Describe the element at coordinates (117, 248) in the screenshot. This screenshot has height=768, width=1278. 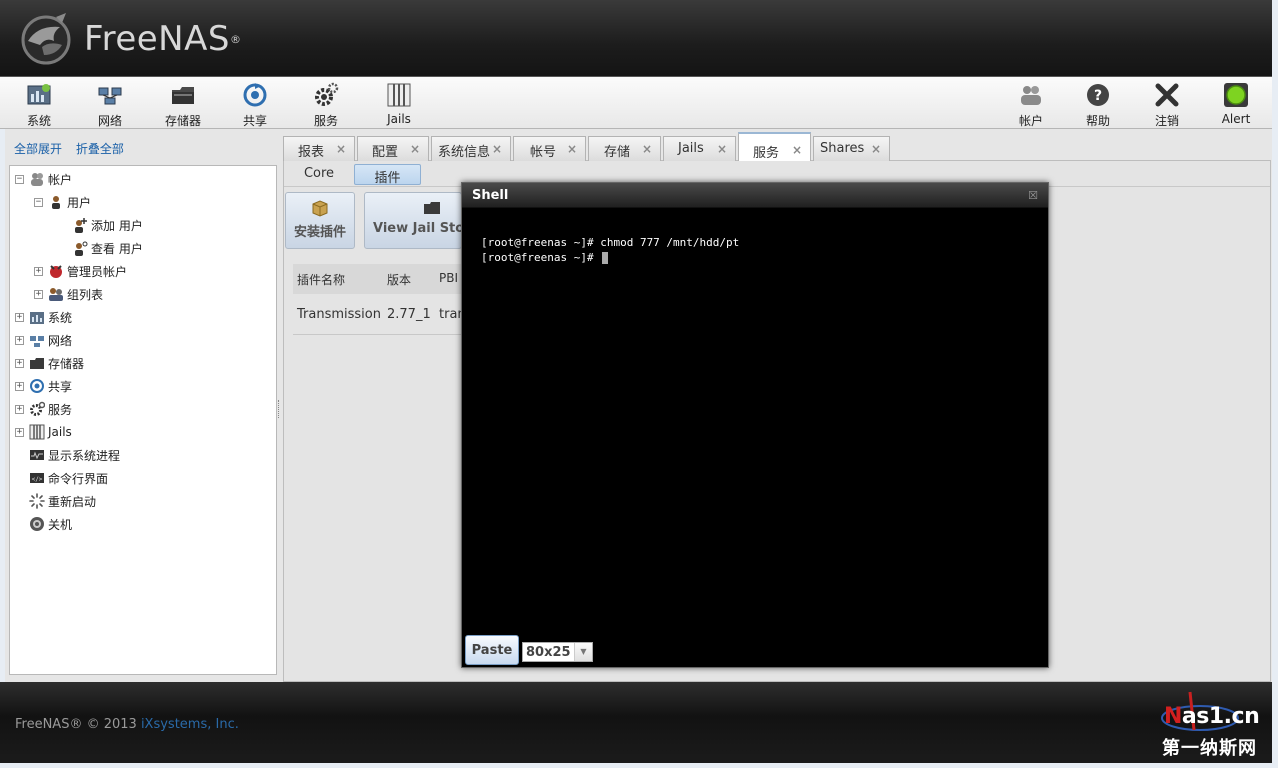
I see `tree-item-label: 查看 用户` at that location.